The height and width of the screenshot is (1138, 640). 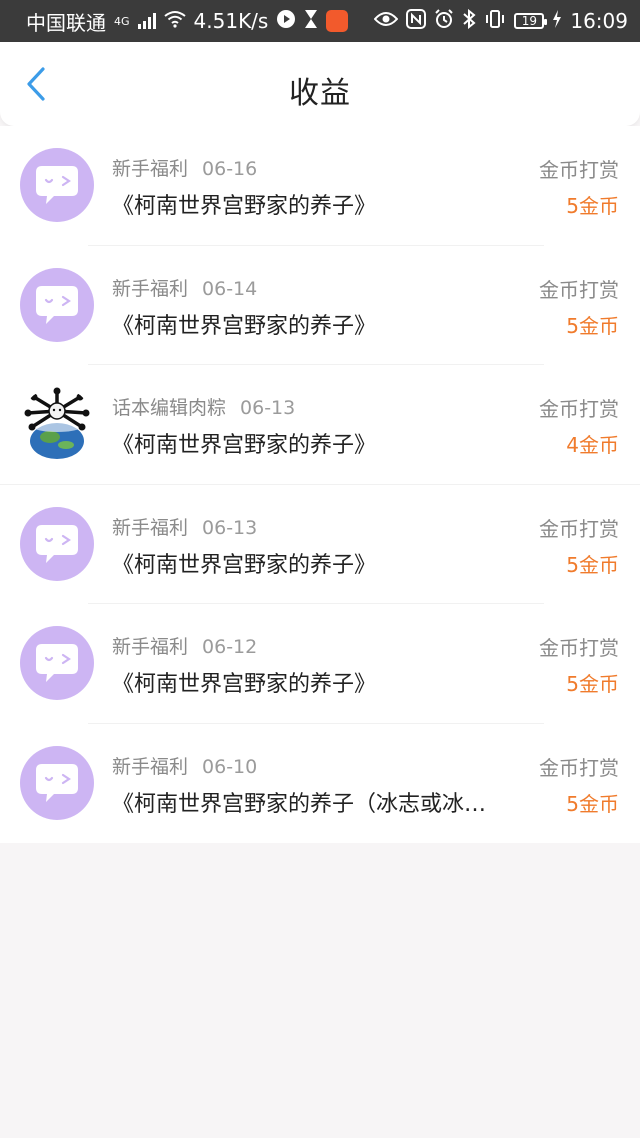 I want to click on signal-icon, so click(x=146, y=21).